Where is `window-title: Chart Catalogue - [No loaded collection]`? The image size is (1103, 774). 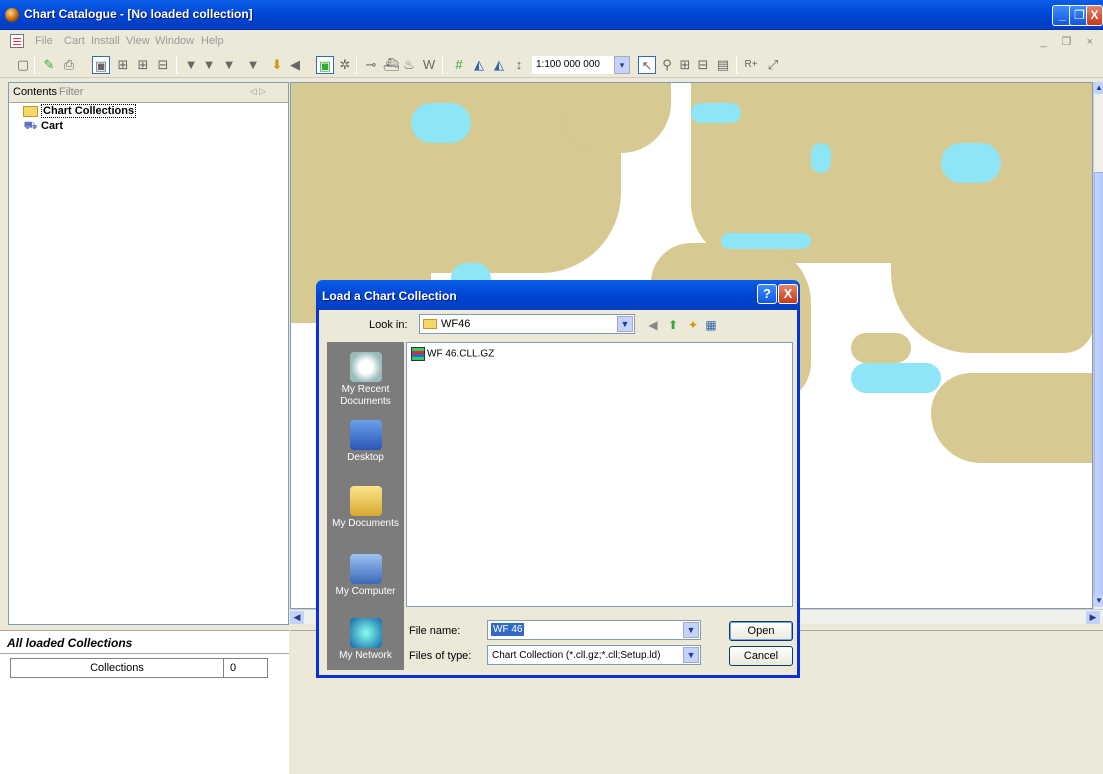
window-title: Chart Catalogue - [No loaded collection] is located at coordinates (138, 14).